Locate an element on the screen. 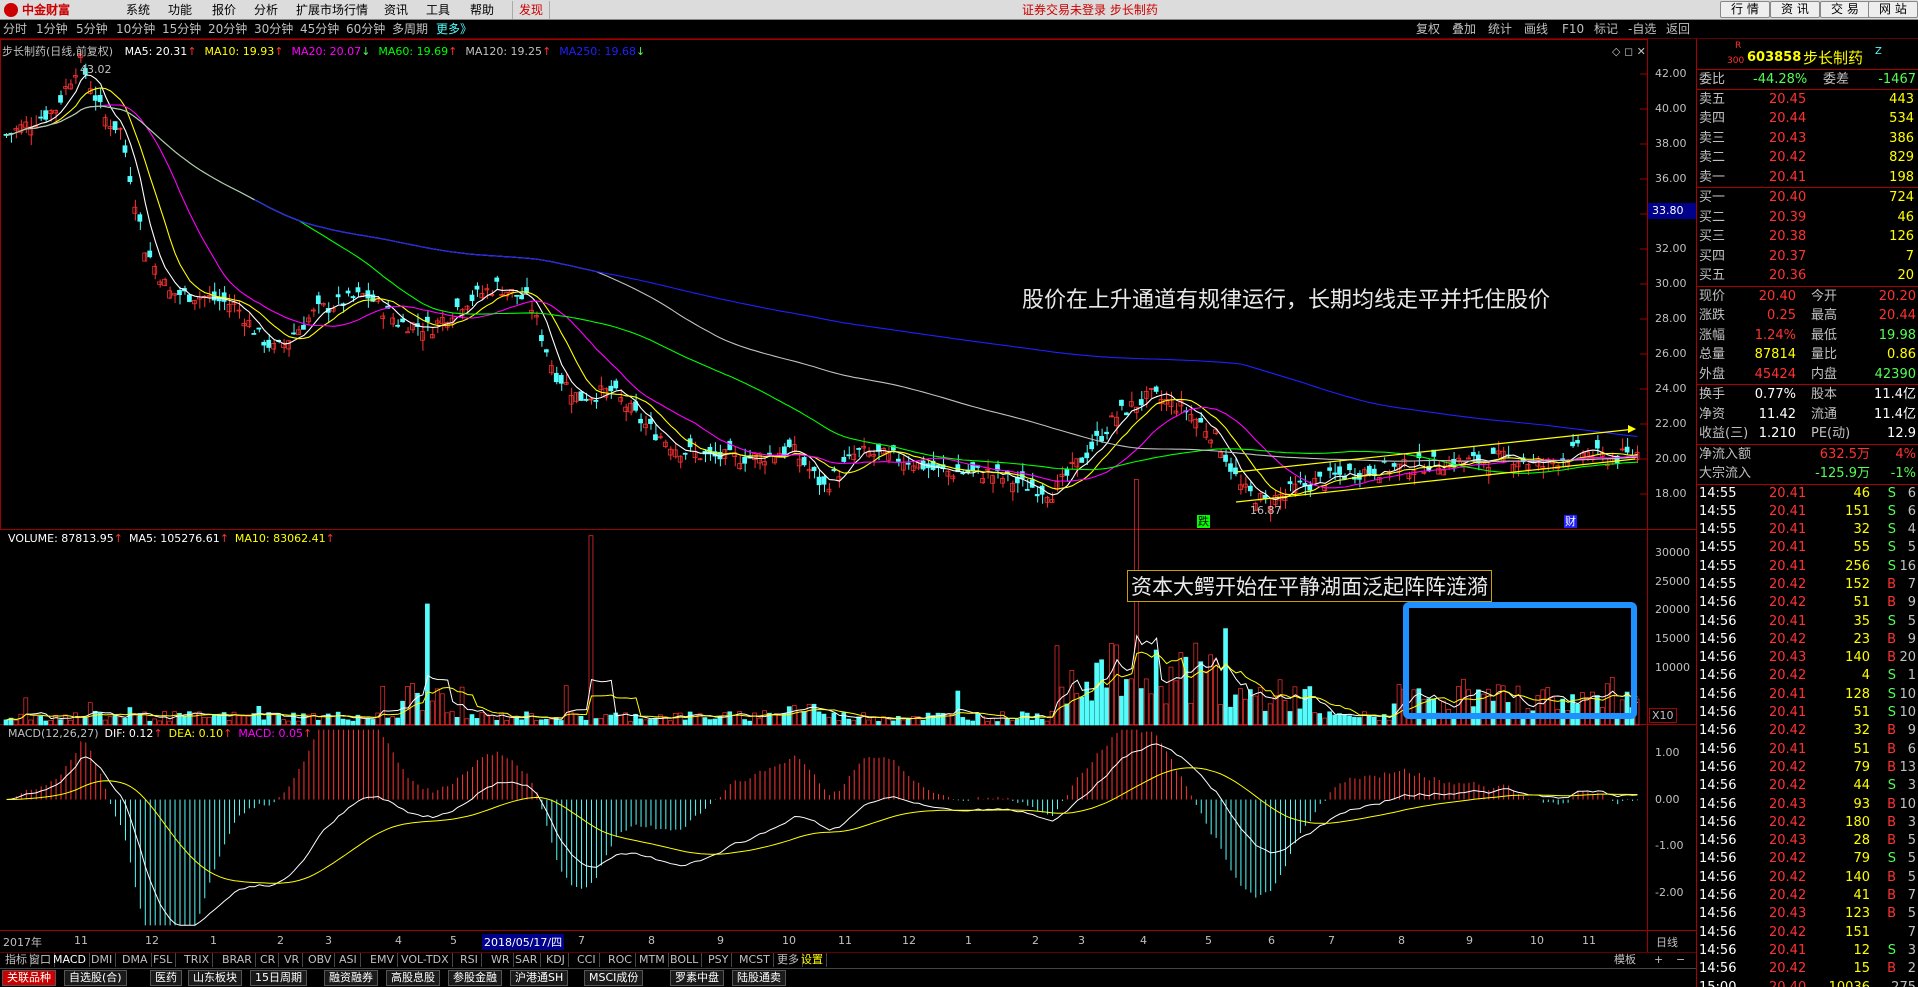 This screenshot has height=987, width=1918. zoom-in-button: + is located at coordinates (1658, 960).